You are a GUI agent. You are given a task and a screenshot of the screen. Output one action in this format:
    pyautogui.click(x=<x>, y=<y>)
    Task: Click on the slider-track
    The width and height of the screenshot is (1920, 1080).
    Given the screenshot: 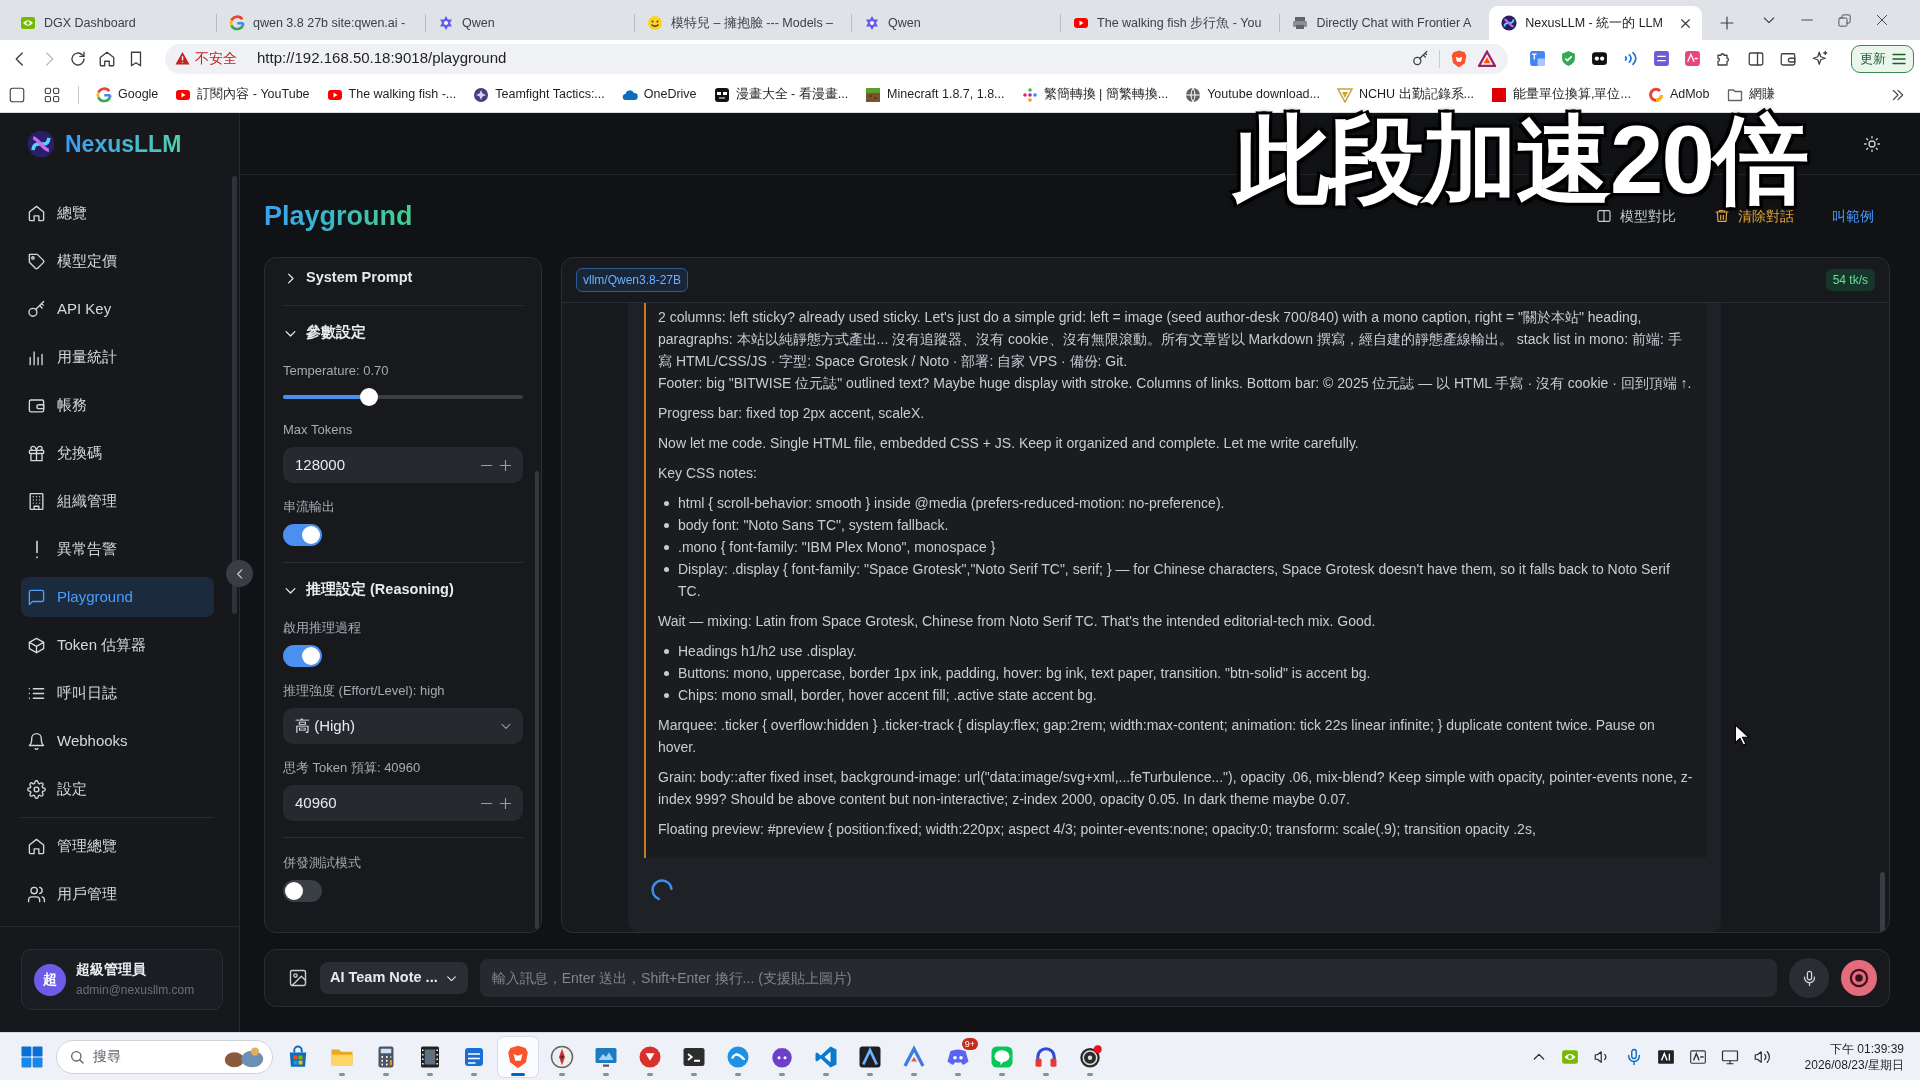 What is the action you would take?
    pyautogui.click(x=403, y=397)
    